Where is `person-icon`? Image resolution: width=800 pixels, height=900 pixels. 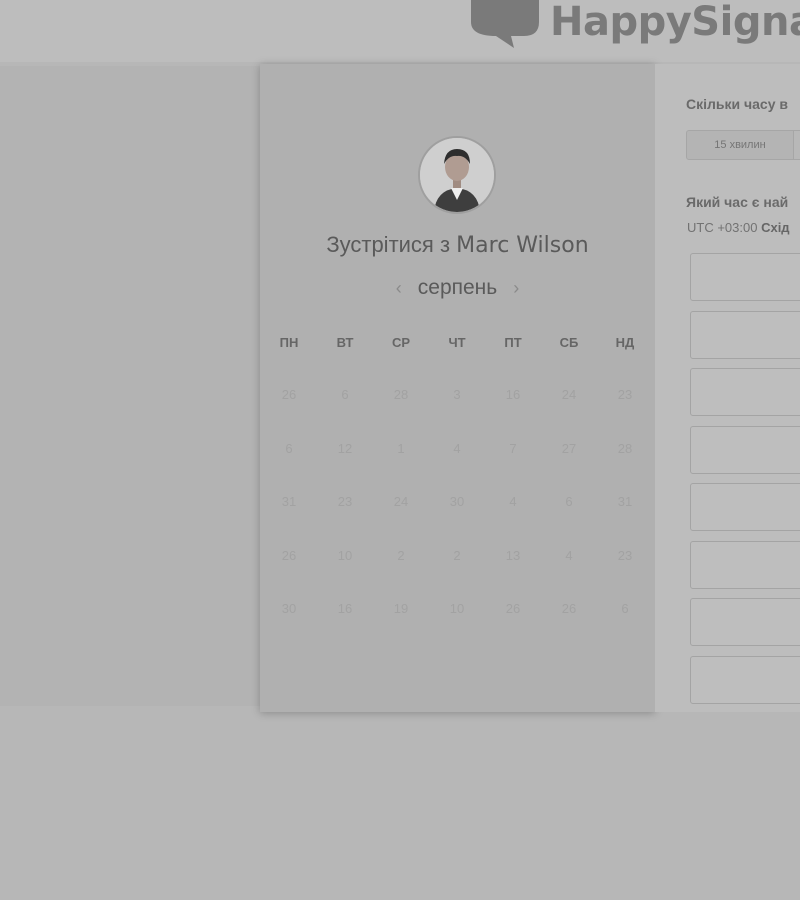
person-icon is located at coordinates (457, 175).